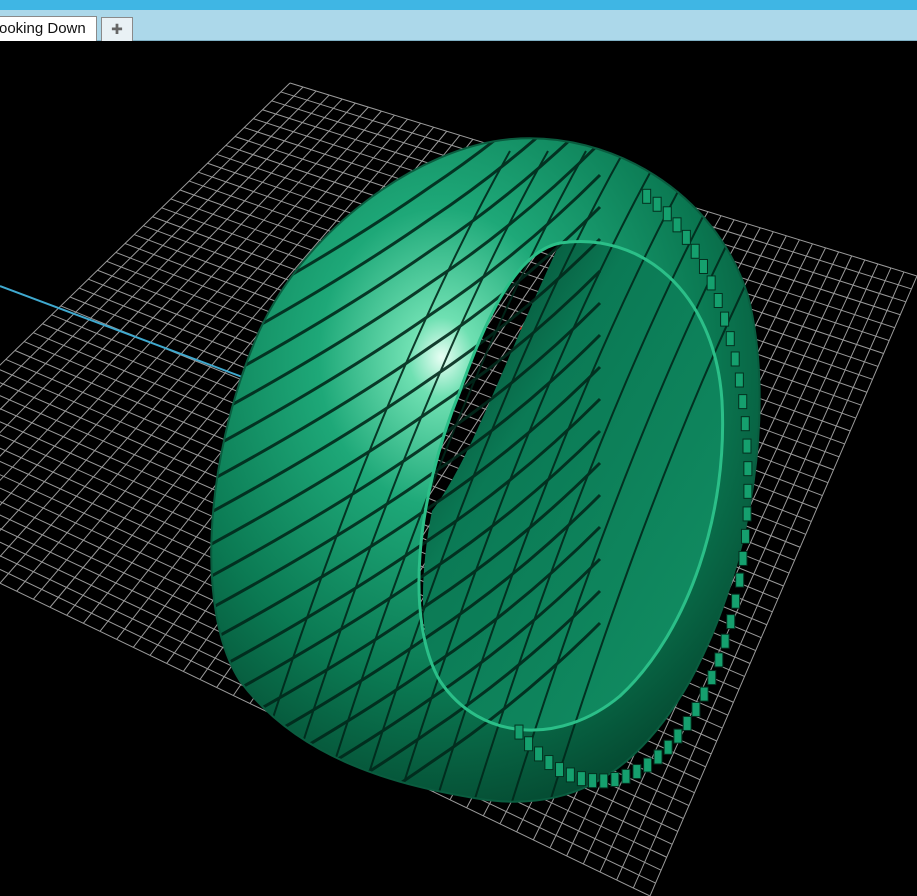 This screenshot has width=917, height=896. Describe the element at coordinates (458, 25) in the screenshot. I see `viewport-tab-bar: ooking Down ✚` at that location.